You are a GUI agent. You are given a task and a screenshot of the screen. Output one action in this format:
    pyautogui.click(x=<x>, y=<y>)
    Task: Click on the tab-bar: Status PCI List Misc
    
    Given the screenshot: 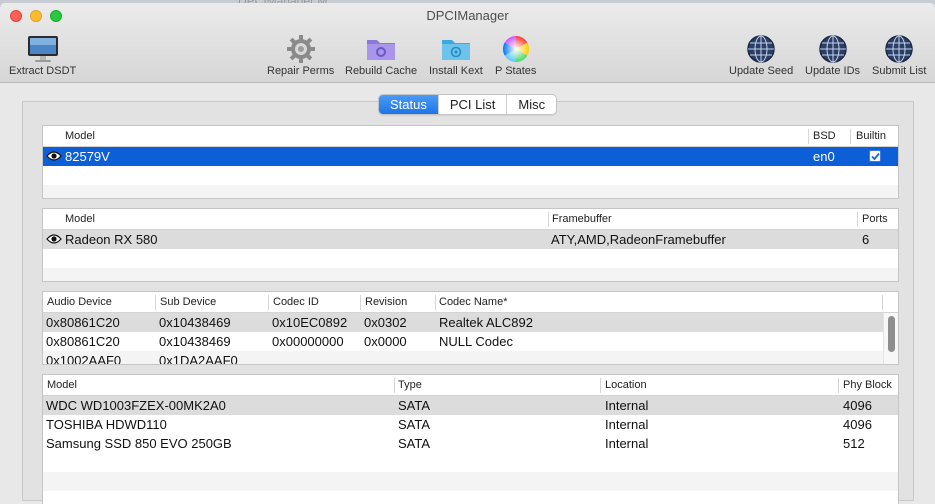 What is the action you would take?
    pyautogui.click(x=468, y=104)
    